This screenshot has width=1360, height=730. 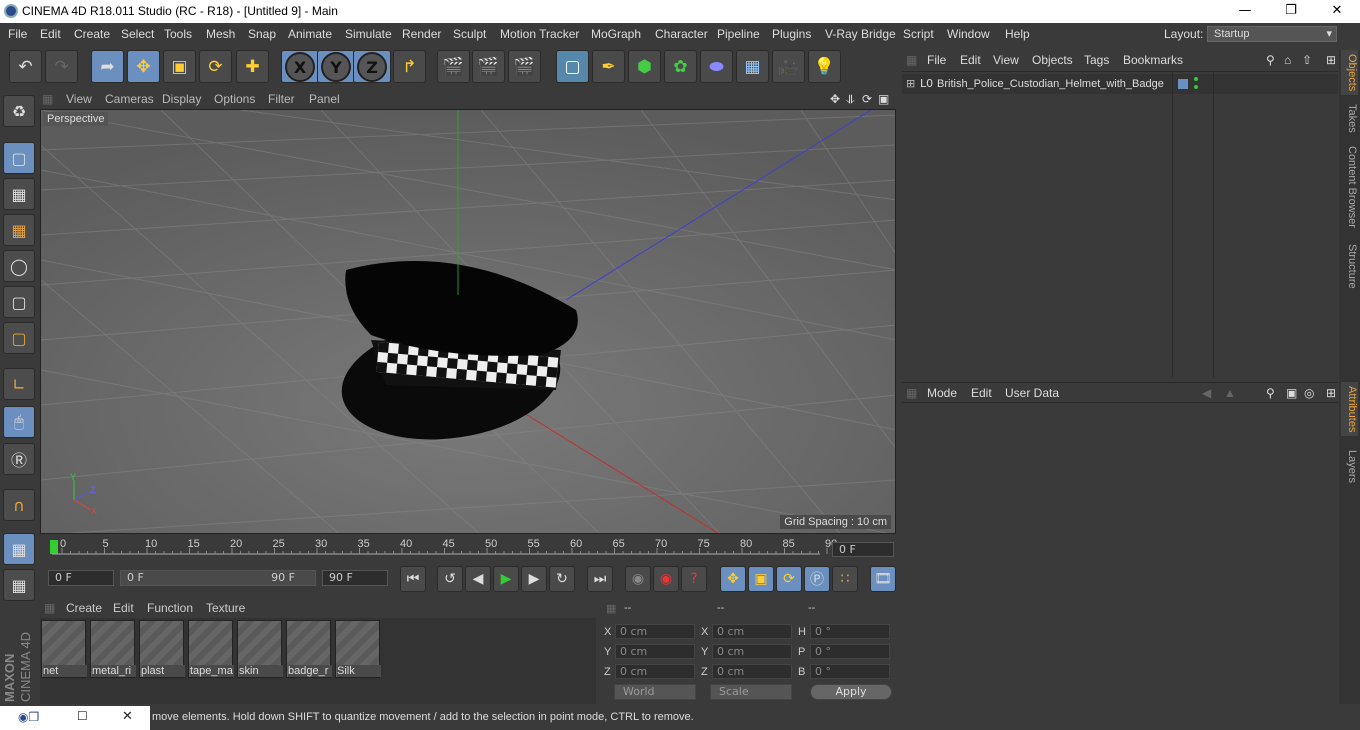 I want to click on viewport-menu-view: View, so click(x=79, y=99).